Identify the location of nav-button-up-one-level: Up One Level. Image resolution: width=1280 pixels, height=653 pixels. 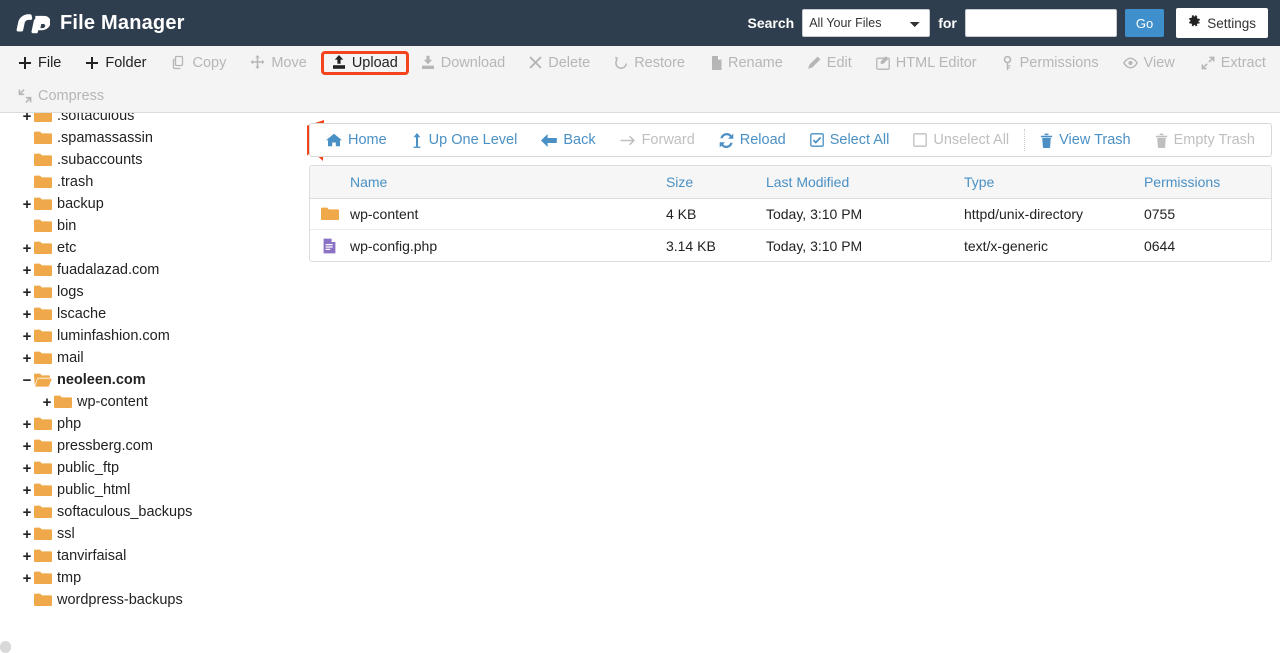
(464, 140).